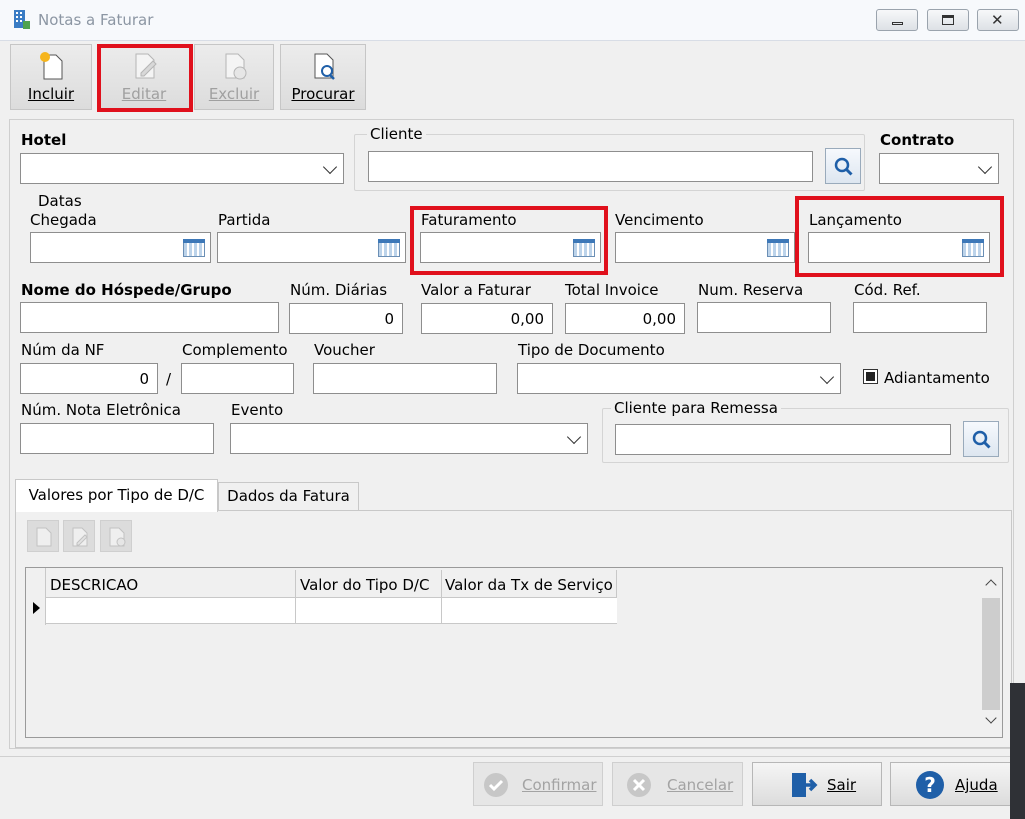 This screenshot has height=819, width=1025. Describe the element at coordinates (311, 247) in the screenshot. I see `partida-date-field` at that location.